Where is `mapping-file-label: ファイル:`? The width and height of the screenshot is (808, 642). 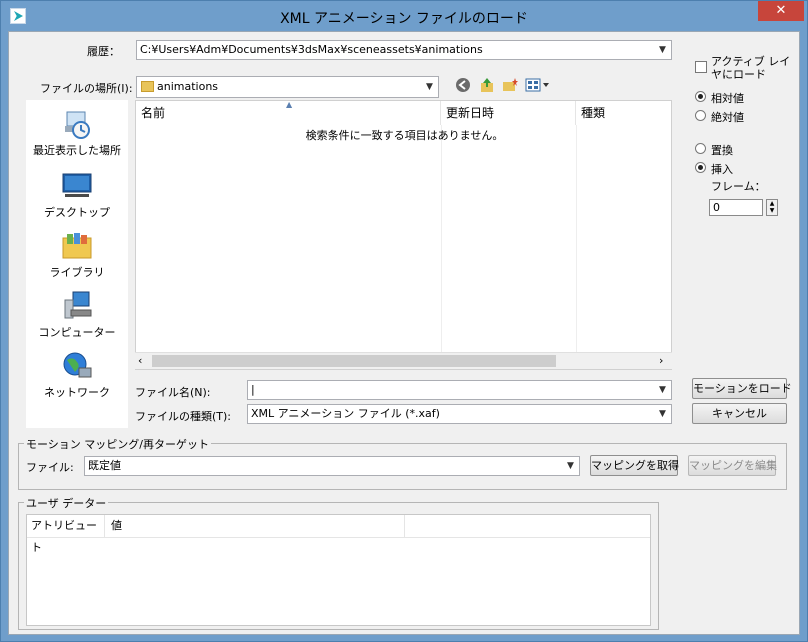
mapping-file-label: ファイル: is located at coordinates (50, 467).